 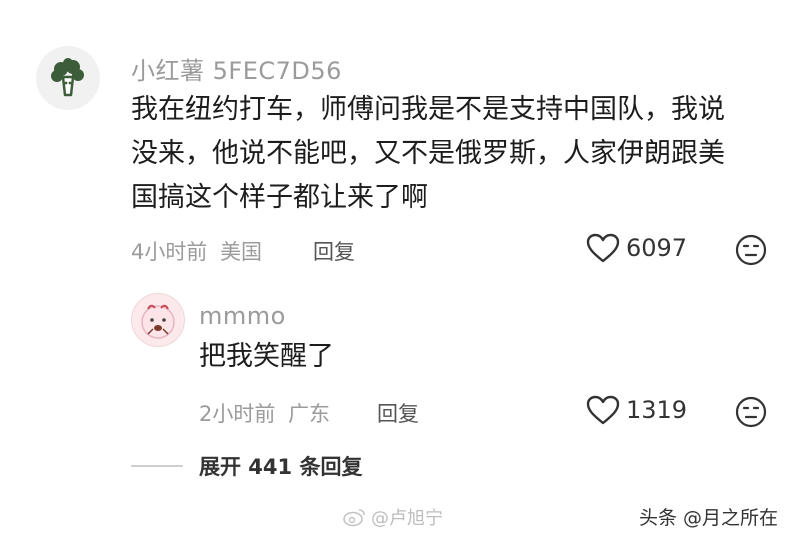 What do you see at coordinates (266, 356) in the screenshot?
I see `reply-text: 把我笑醒了` at bounding box center [266, 356].